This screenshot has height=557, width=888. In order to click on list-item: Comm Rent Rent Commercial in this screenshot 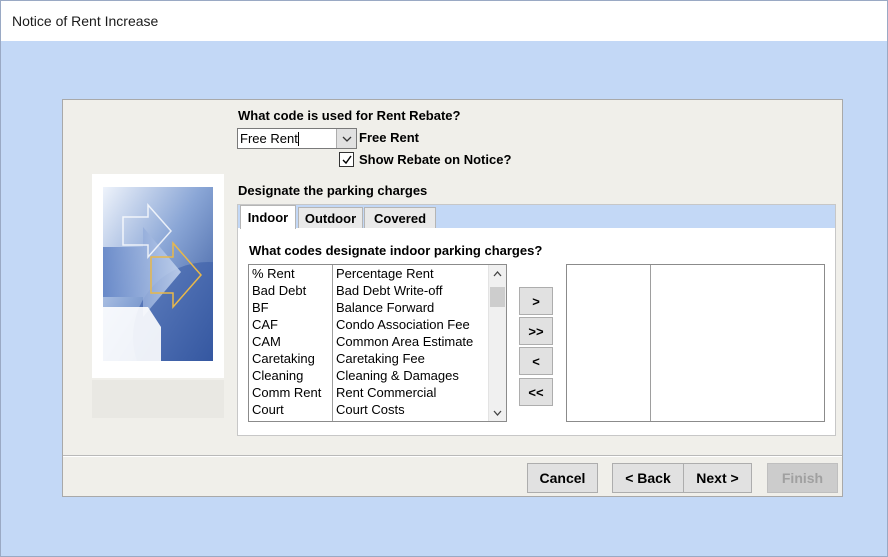, I will do `click(369, 392)`.